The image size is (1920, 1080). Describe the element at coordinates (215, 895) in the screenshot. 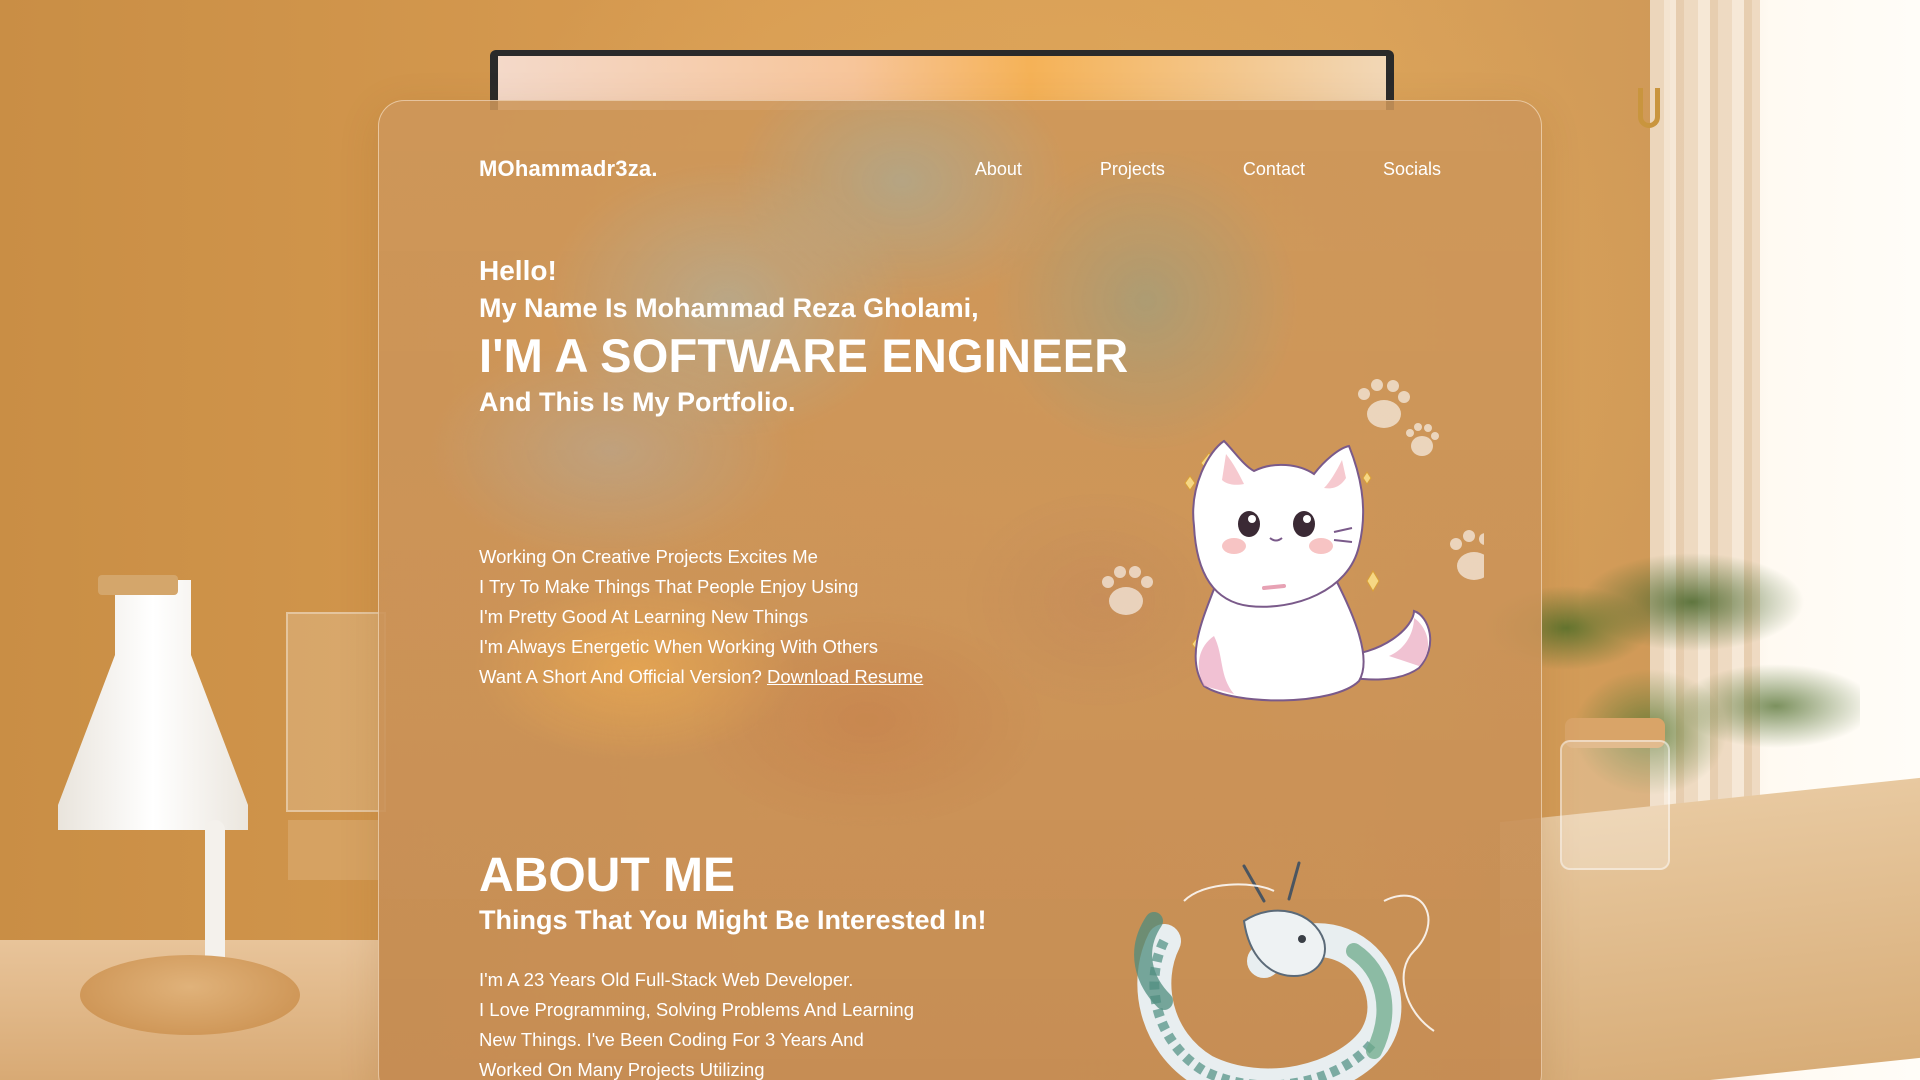

I see `lamp-pole` at that location.